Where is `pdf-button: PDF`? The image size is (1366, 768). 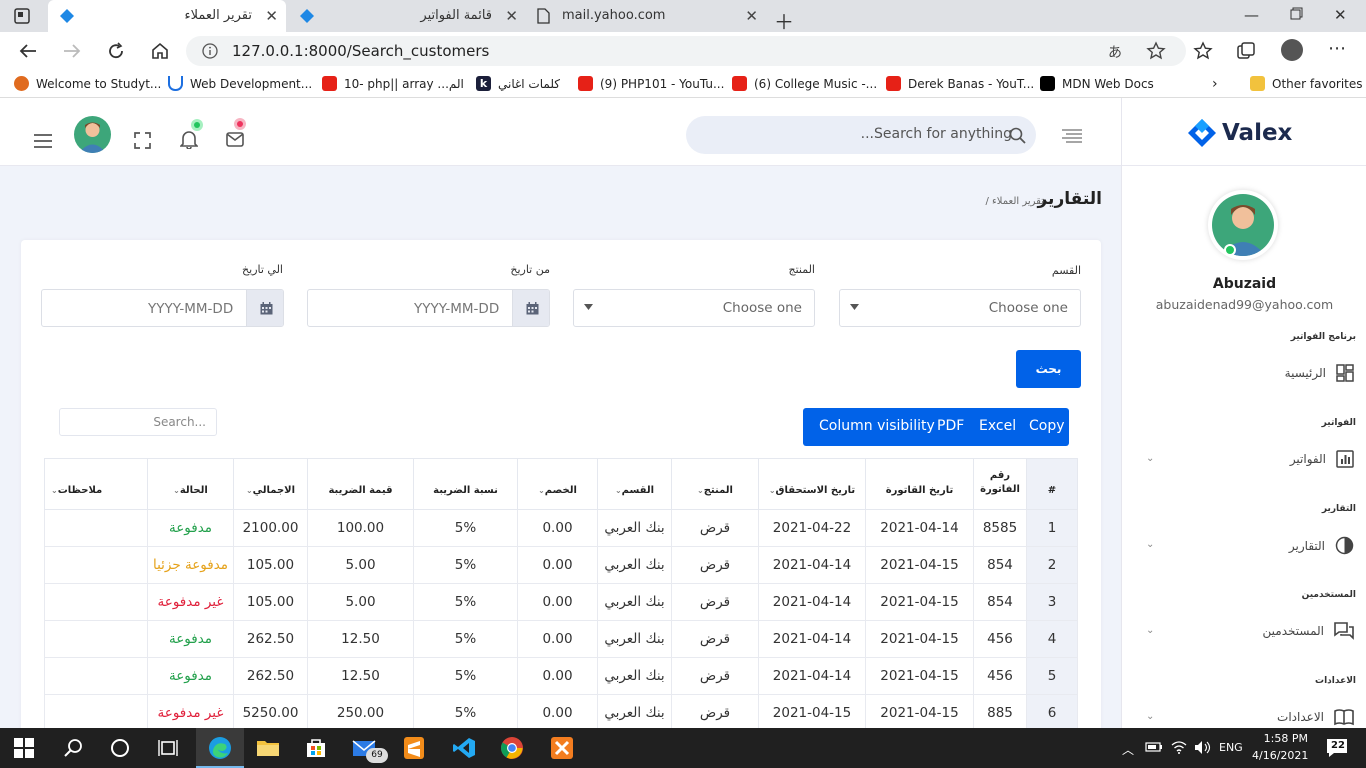
pdf-button: PDF is located at coordinates (950, 426).